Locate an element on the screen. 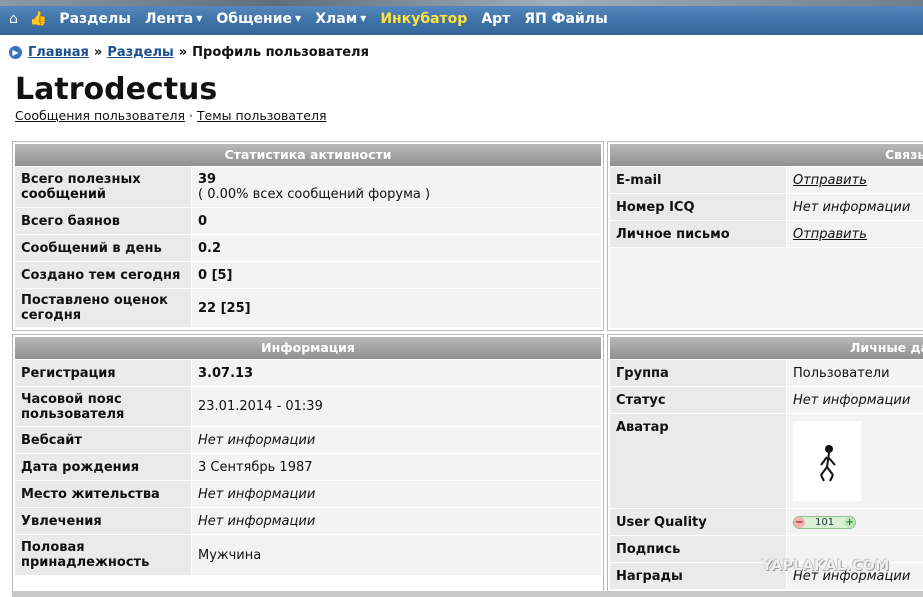 This screenshot has width=923, height=597. row-value: 0 is located at coordinates (396, 221).